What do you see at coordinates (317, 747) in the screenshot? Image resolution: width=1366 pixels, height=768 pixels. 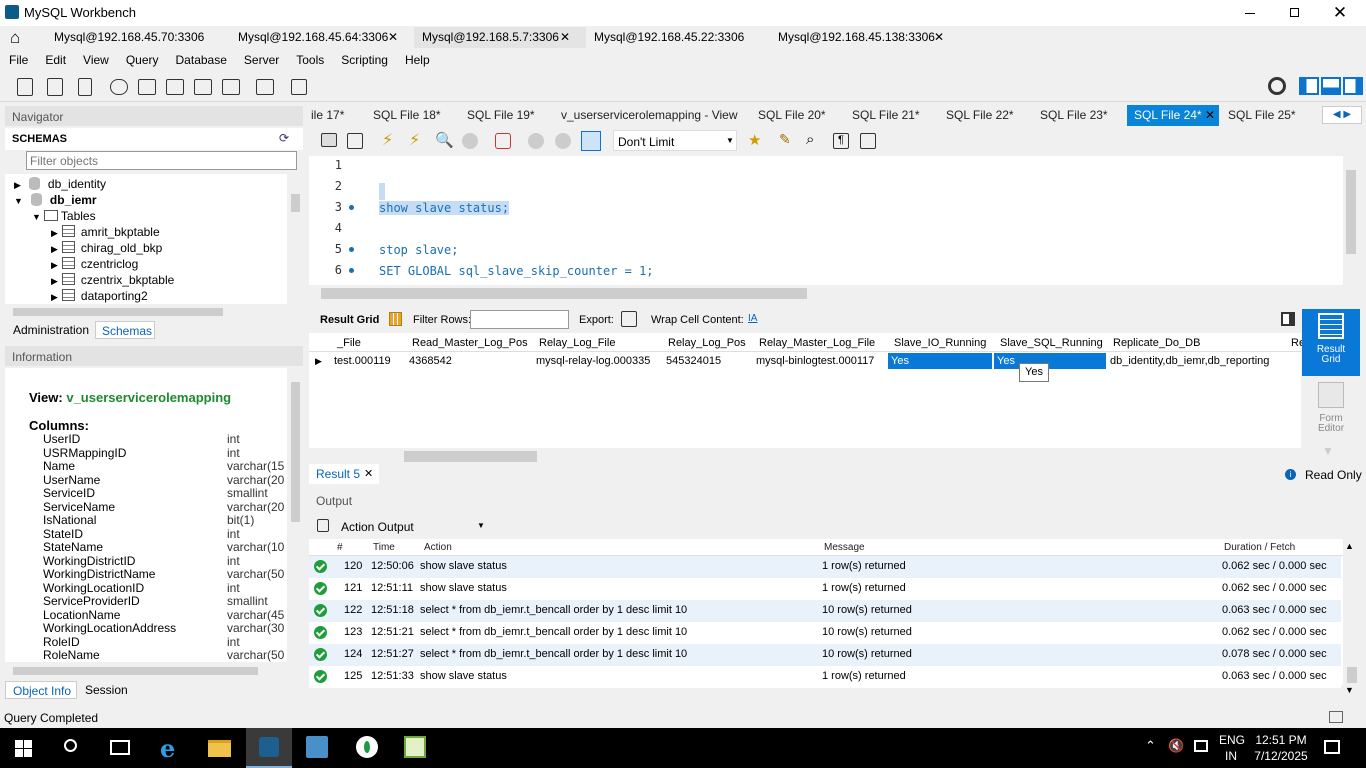 I see `remote-desktop-icon` at bounding box center [317, 747].